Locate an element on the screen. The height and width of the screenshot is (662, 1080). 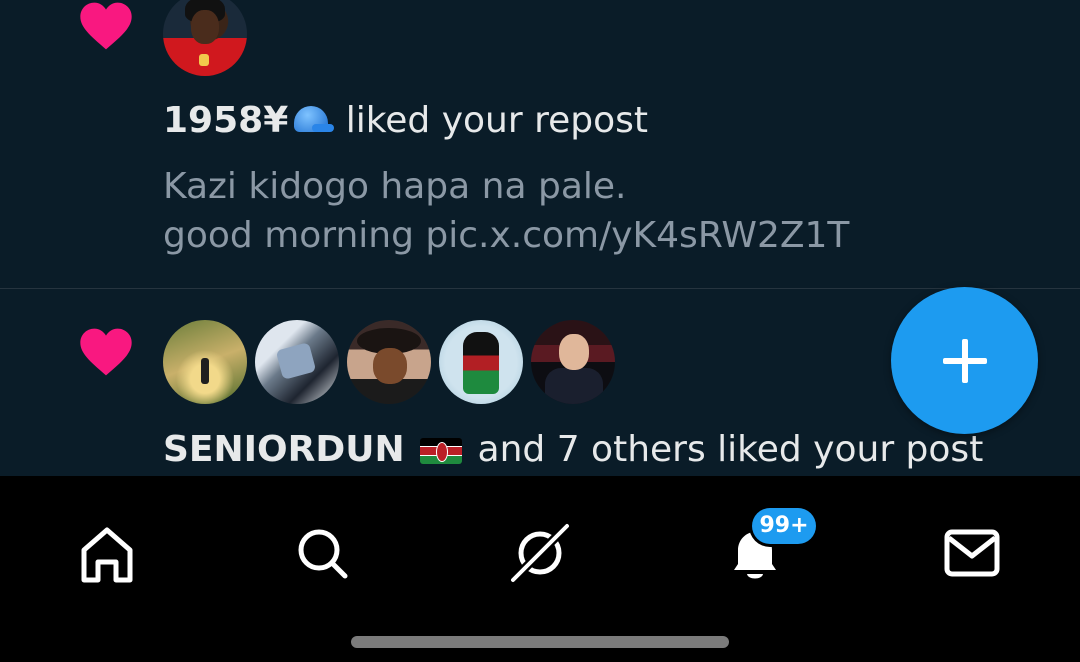
plus-icon-stroke is located at coordinates (965, 361).